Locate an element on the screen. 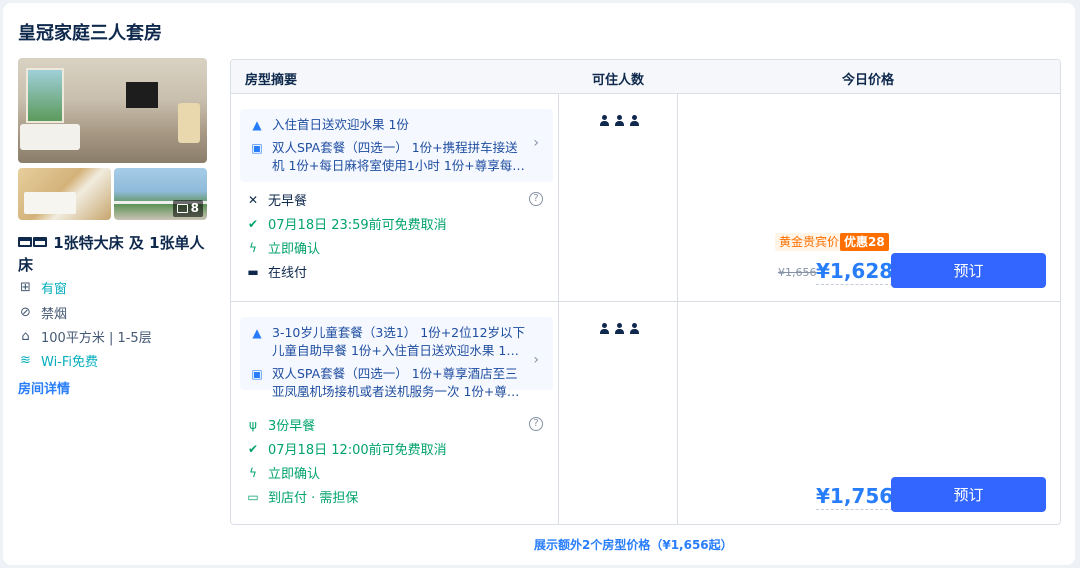 The image size is (1080, 568). no-smoking-icon: ⊘ is located at coordinates (25, 312).